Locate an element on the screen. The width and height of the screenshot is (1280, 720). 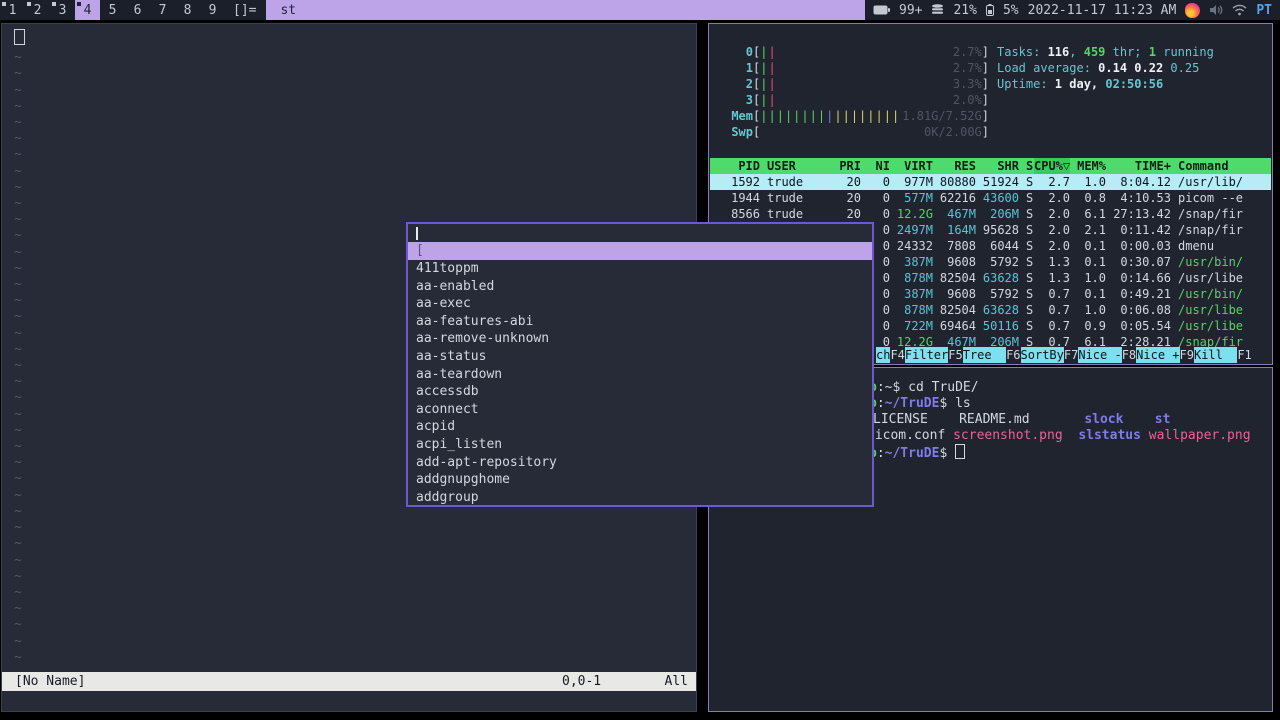
function-key-label: Nice - is located at coordinates (1100, 355).